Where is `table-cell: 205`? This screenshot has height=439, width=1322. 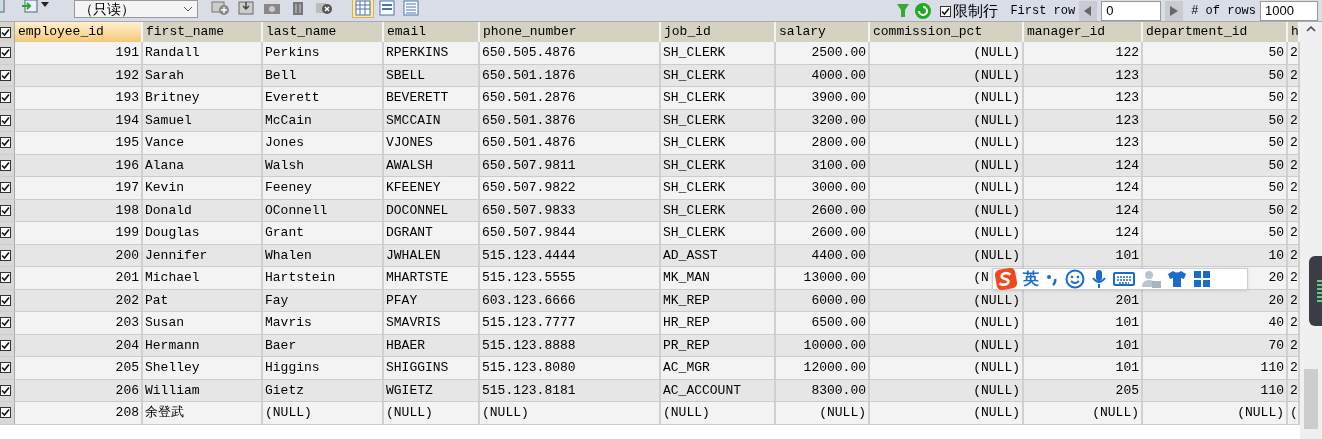 table-cell: 205 is located at coordinates (1127, 390).